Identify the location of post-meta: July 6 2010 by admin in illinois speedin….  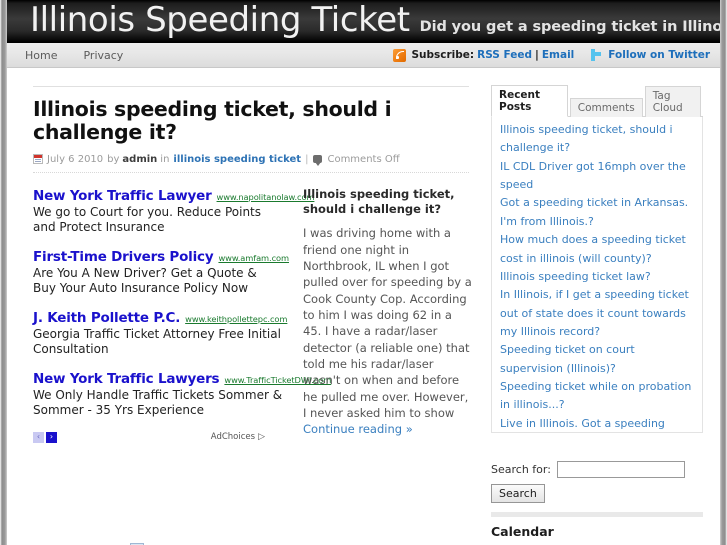
(251, 163).